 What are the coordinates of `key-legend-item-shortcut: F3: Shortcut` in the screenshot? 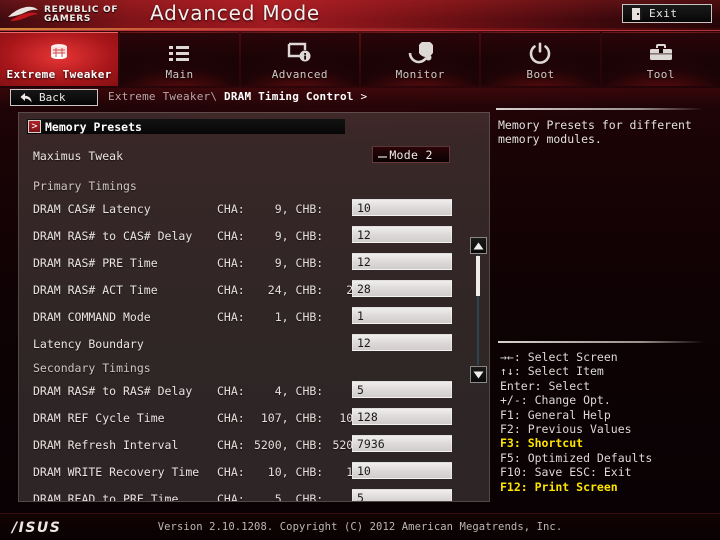 It's located at (542, 443).